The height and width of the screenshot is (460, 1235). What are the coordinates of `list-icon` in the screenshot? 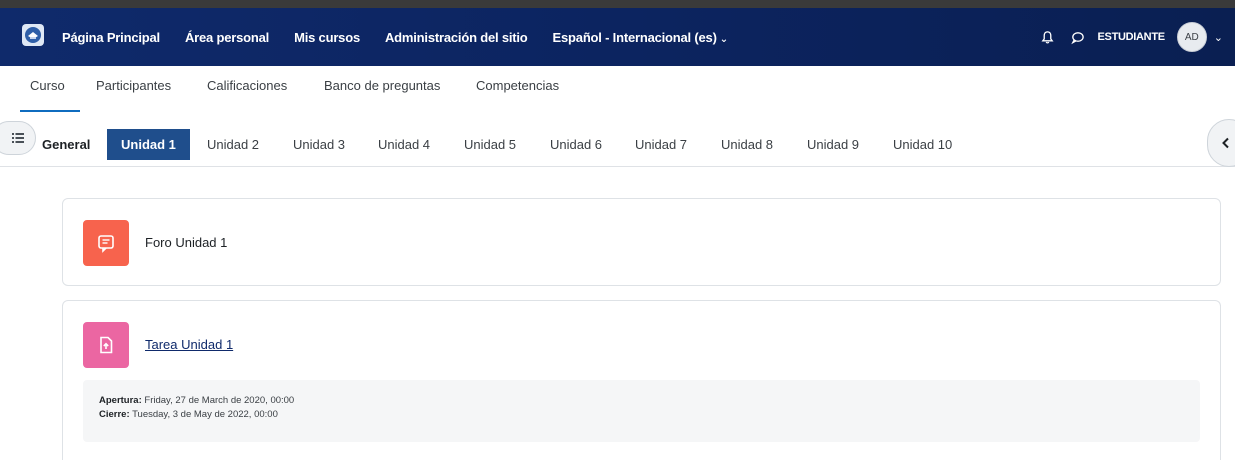 It's located at (18, 138).